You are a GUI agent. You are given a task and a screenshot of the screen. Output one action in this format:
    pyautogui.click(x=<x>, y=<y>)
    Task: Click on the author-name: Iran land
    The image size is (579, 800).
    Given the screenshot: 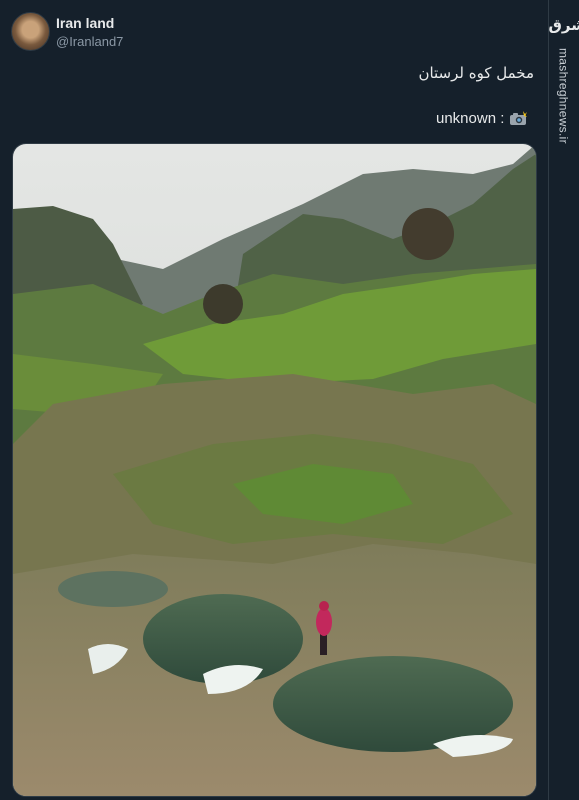 What is the action you would take?
    pyautogui.click(x=85, y=23)
    